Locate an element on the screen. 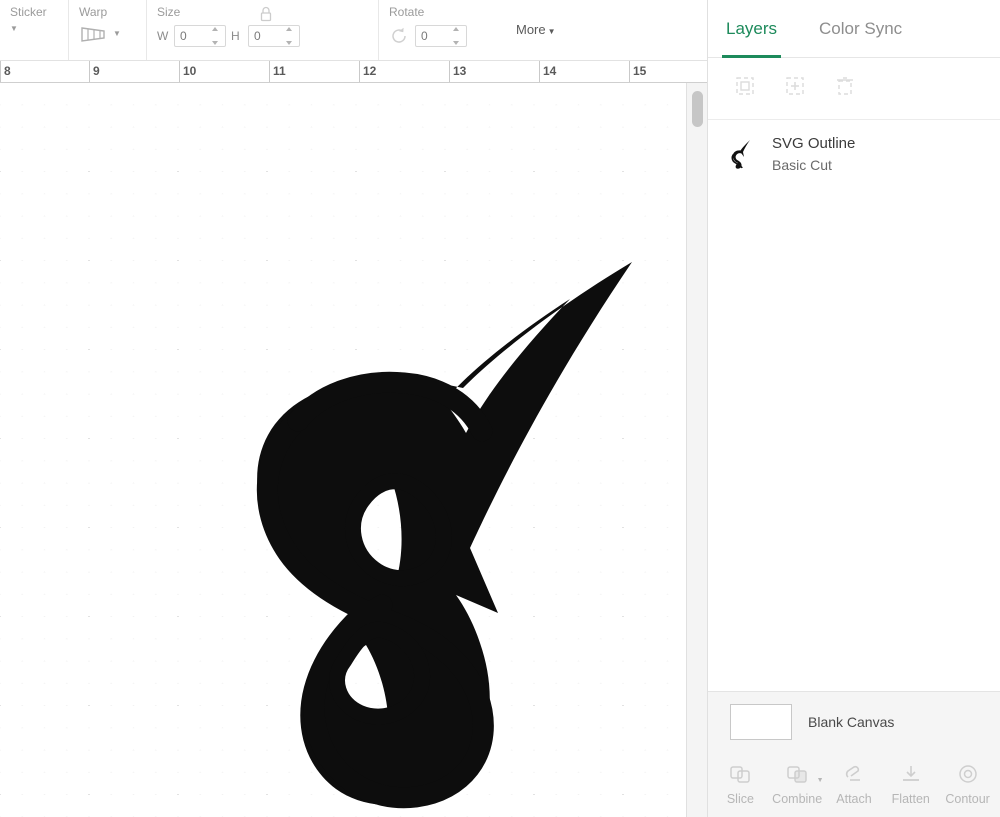 Image resolution: width=1000 pixels, height=817 pixels. ruler-label: 9 is located at coordinates (96, 71).